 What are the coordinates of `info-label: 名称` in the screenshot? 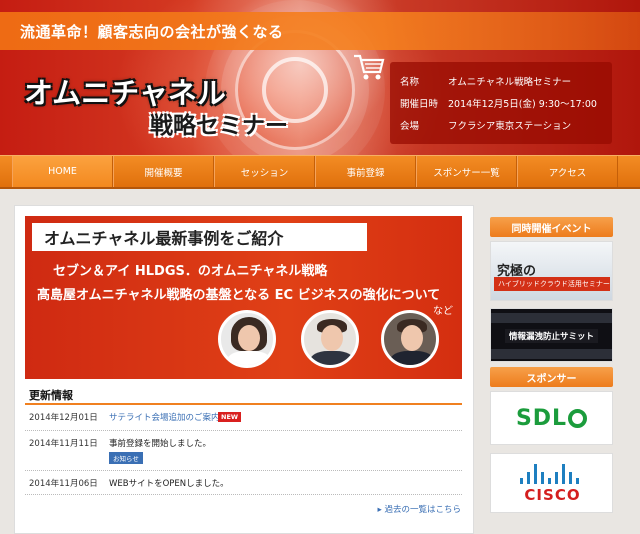 It's located at (410, 82).